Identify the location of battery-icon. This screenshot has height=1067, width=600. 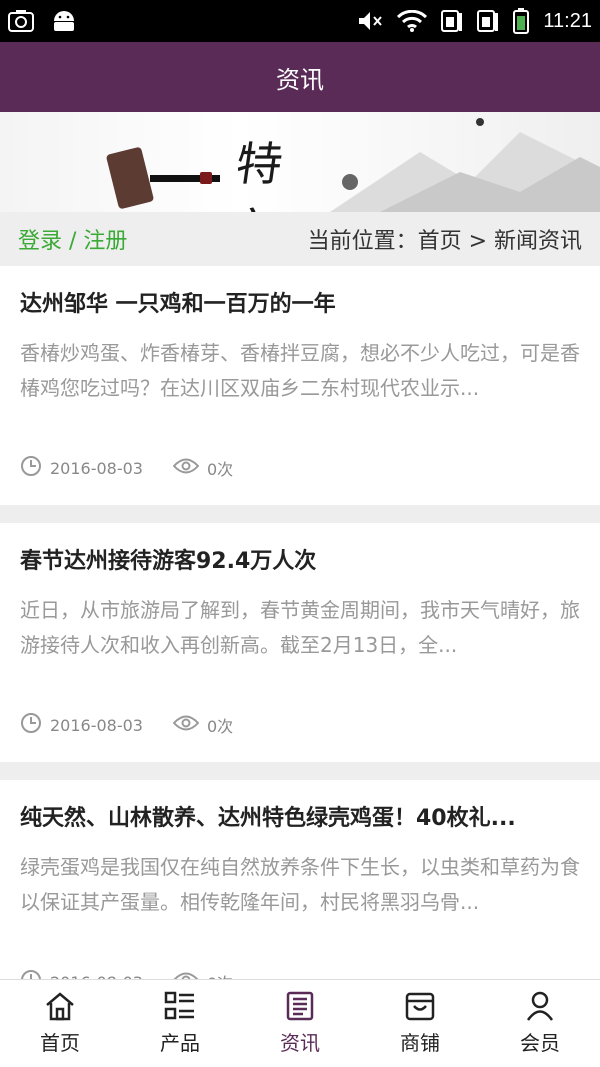
(521, 21).